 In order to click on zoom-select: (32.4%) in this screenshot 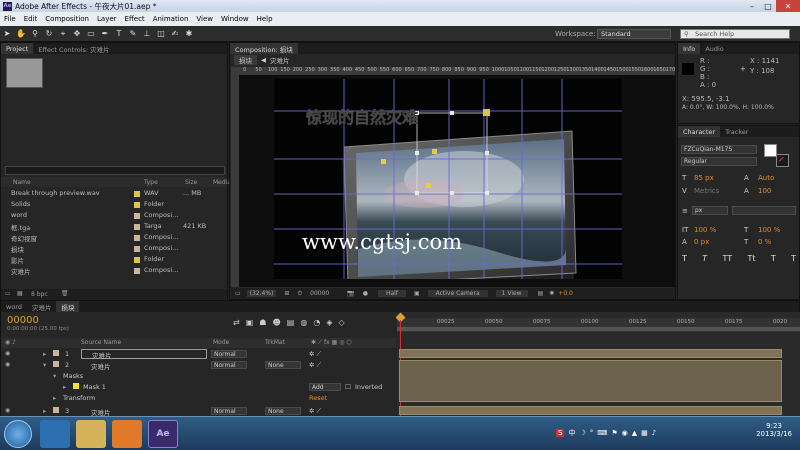, I will do `click(261, 293)`.